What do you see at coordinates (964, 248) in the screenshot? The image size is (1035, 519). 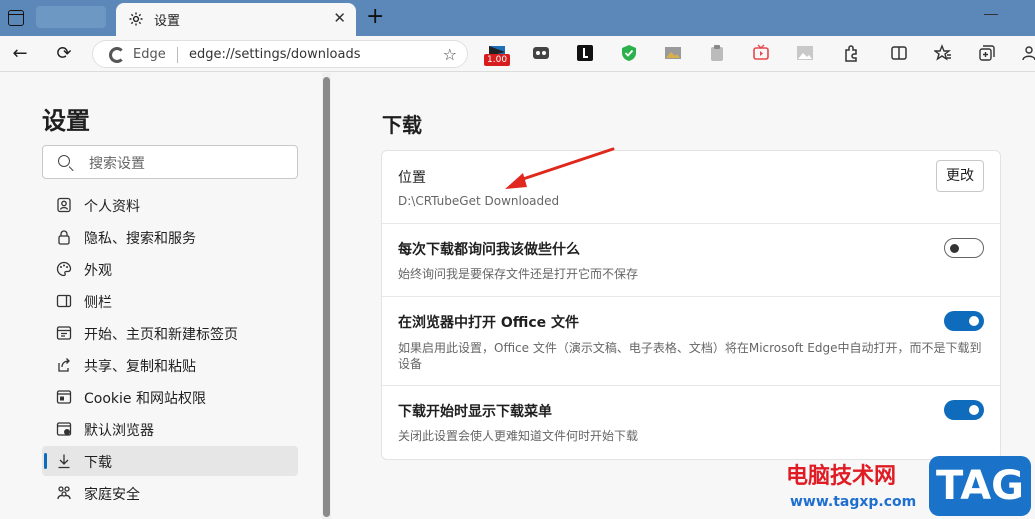 I see `ask-toggle` at bounding box center [964, 248].